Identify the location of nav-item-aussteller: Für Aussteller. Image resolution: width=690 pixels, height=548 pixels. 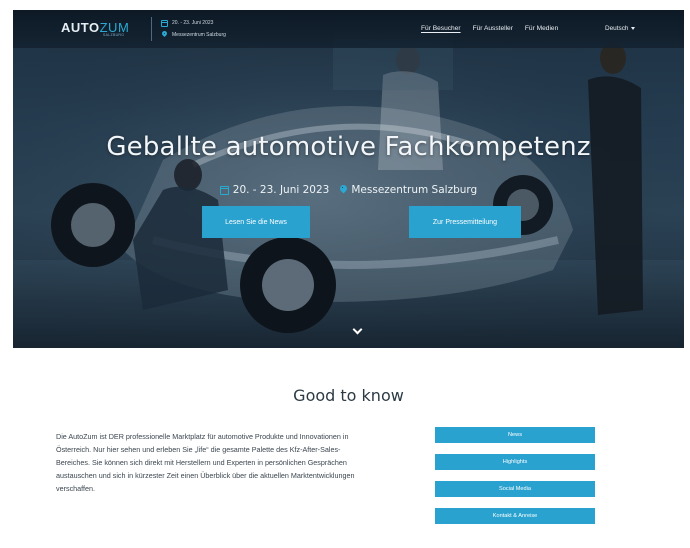
(493, 28).